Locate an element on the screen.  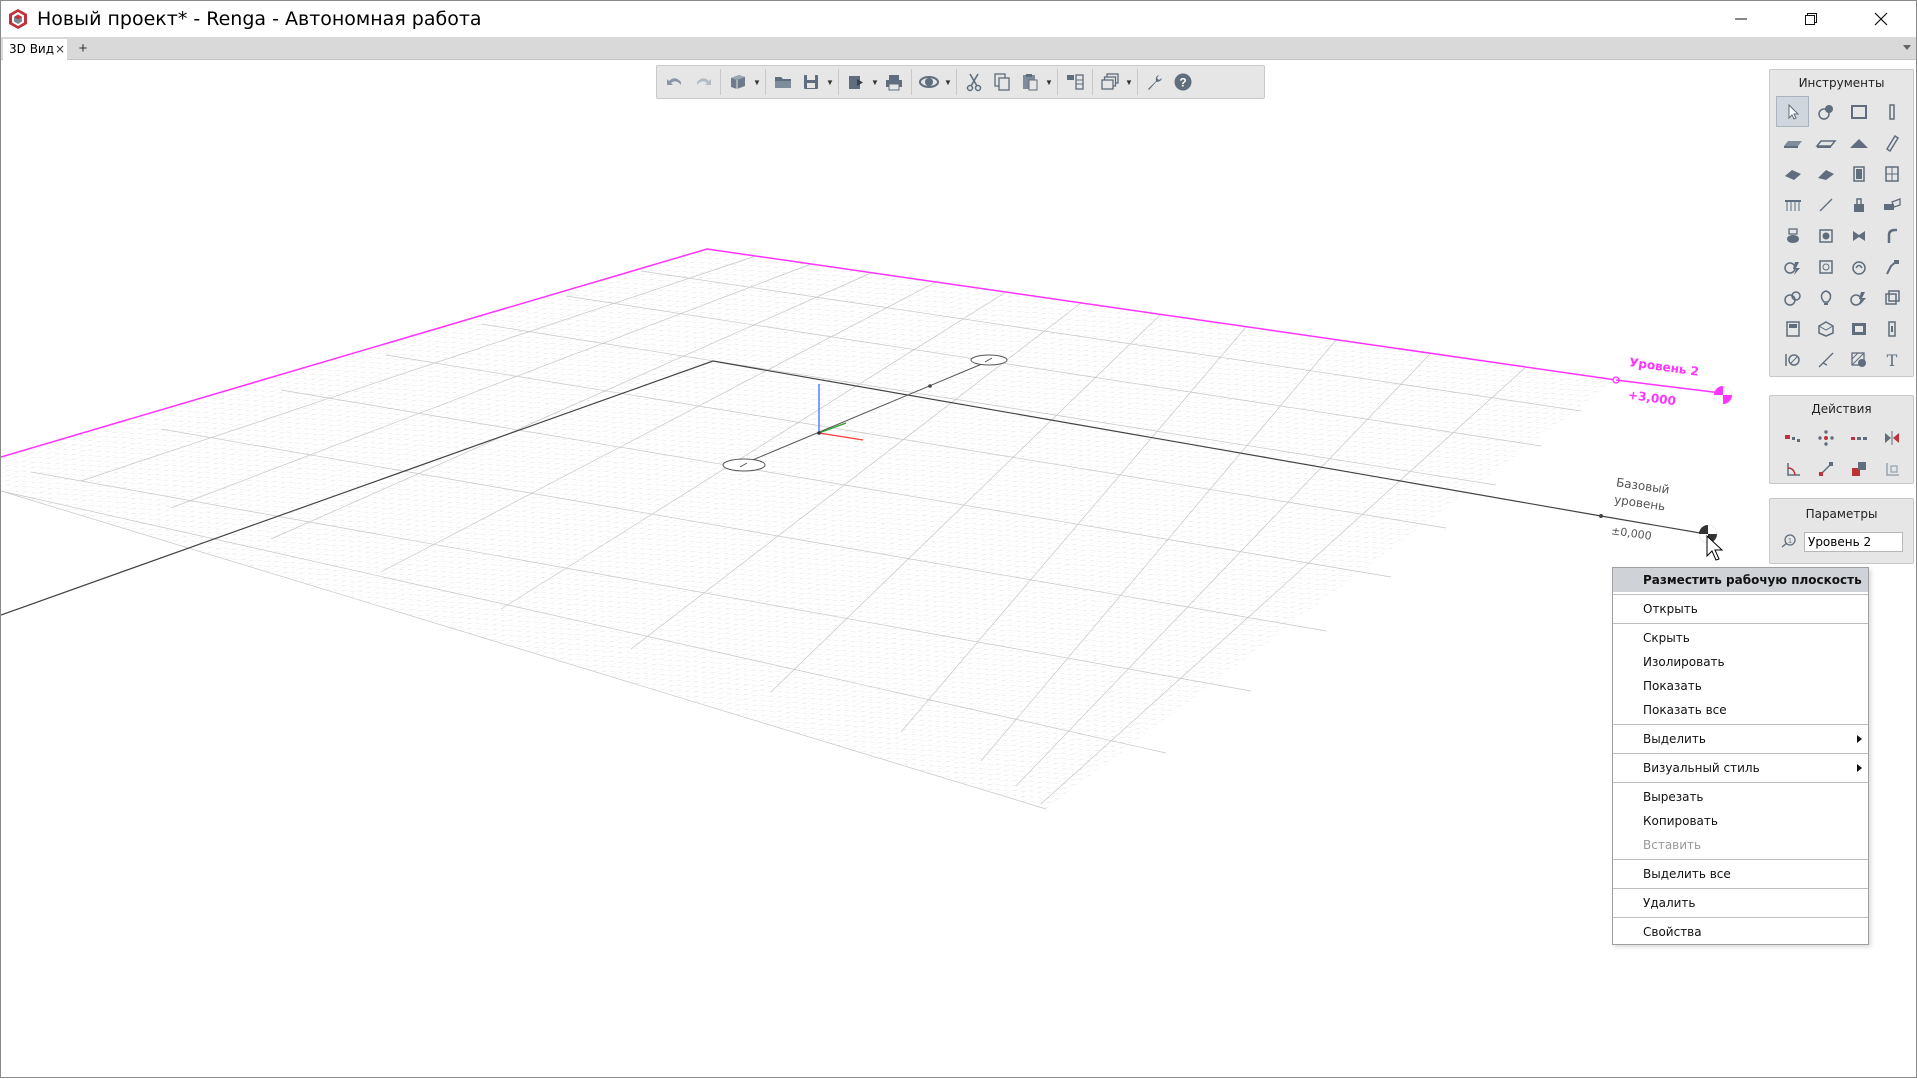
save-button is located at coordinates (811, 82).